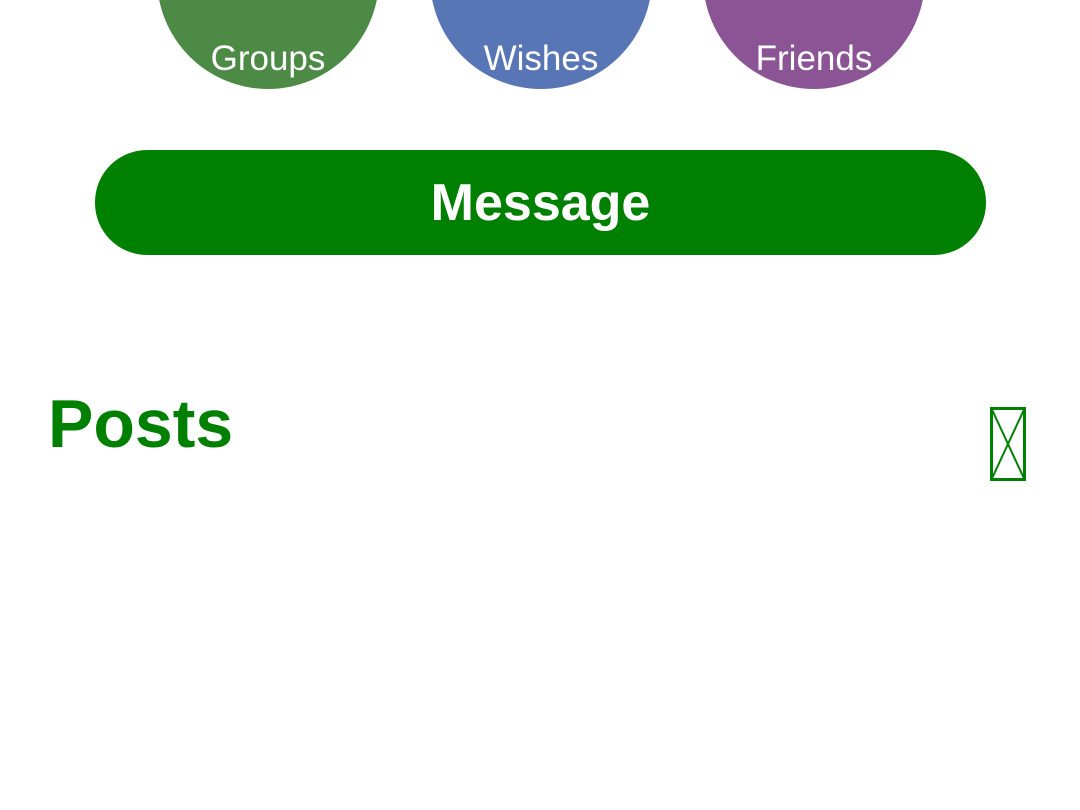 The height and width of the screenshot is (810, 1080). What do you see at coordinates (268, 58) in the screenshot?
I see `groups-label: Groups` at bounding box center [268, 58].